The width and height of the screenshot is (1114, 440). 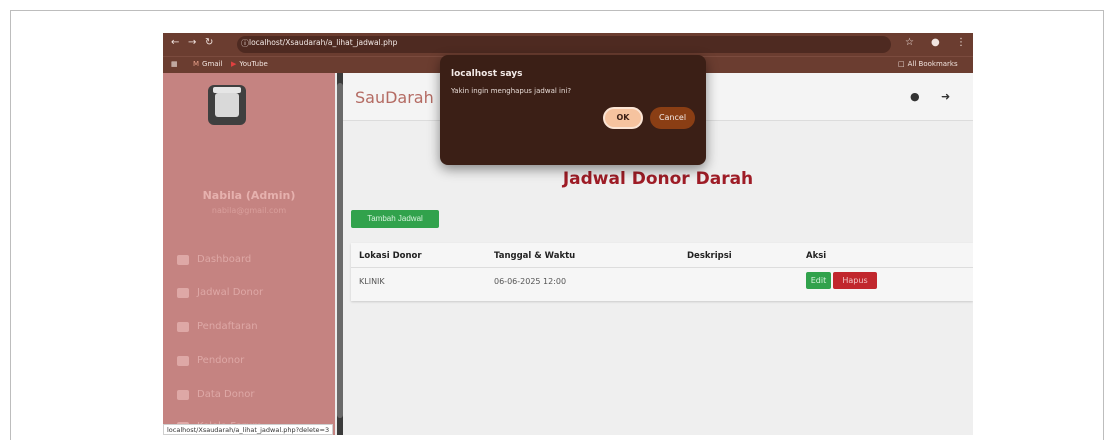 What do you see at coordinates (214, 259) in the screenshot?
I see `sidebar-item-dashboard: Dashboard` at bounding box center [214, 259].